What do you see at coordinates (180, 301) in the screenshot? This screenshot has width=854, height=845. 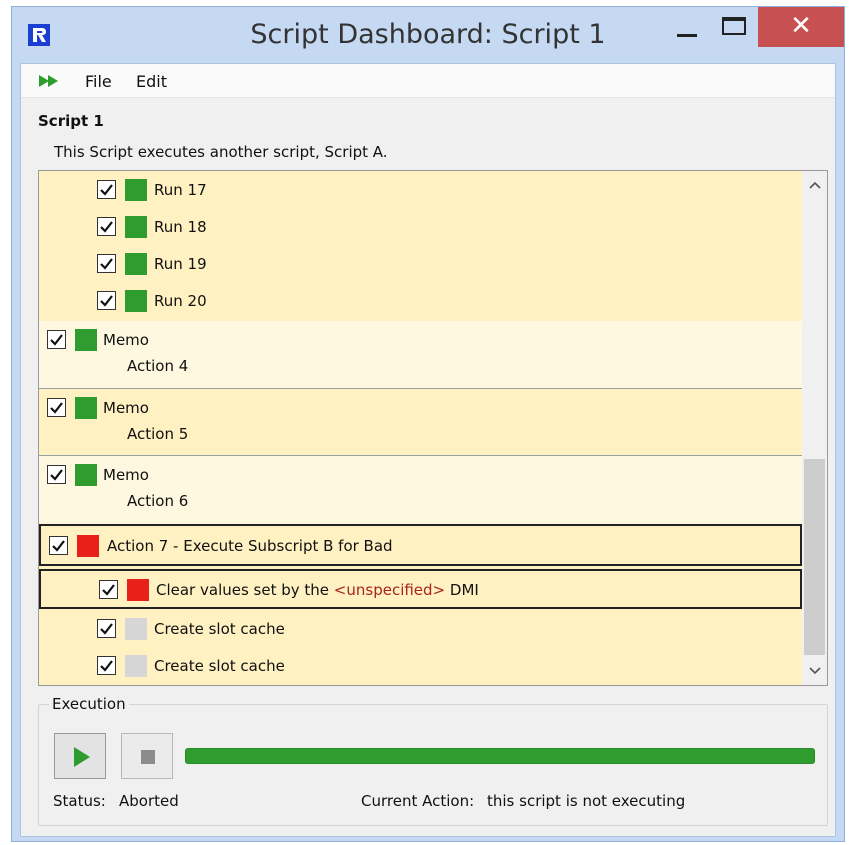 I see `run-label: Run 20` at bounding box center [180, 301].